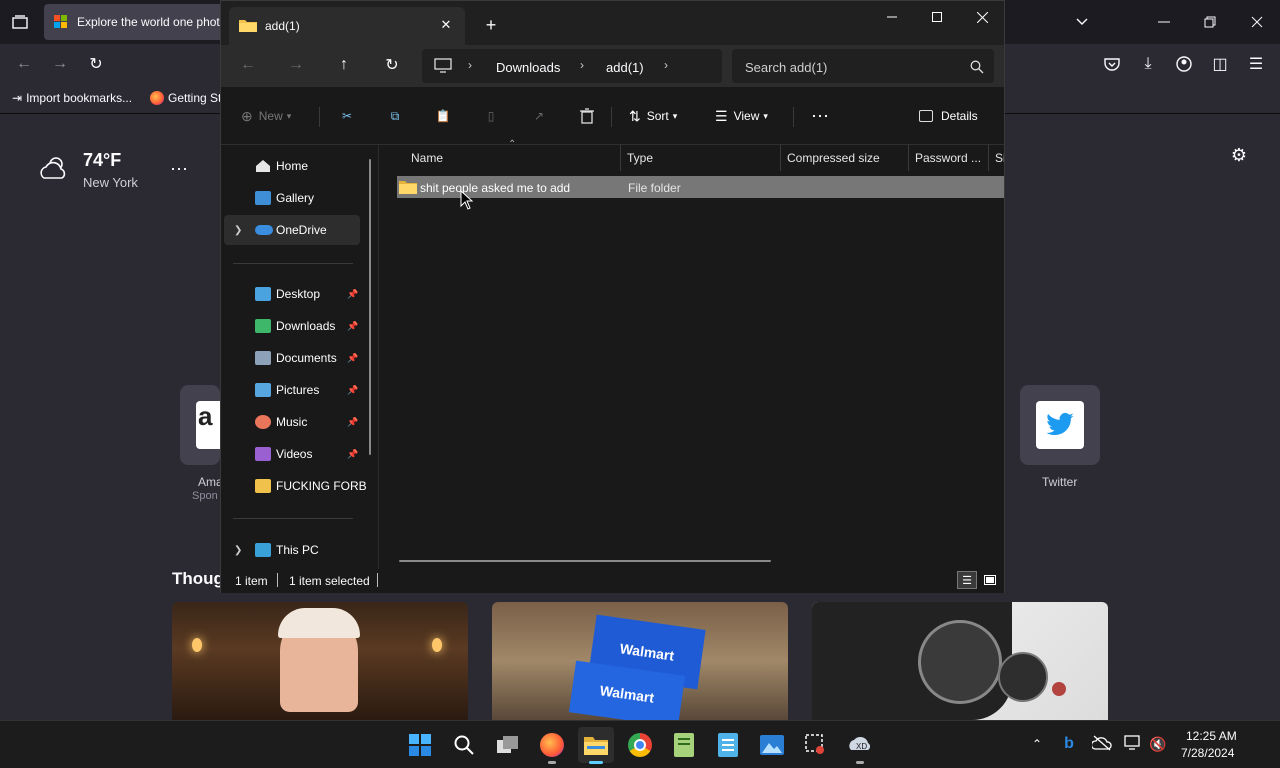 The height and width of the screenshot is (768, 1280). What do you see at coordinates (1257, 22) in the screenshot?
I see `close-icon` at bounding box center [1257, 22].